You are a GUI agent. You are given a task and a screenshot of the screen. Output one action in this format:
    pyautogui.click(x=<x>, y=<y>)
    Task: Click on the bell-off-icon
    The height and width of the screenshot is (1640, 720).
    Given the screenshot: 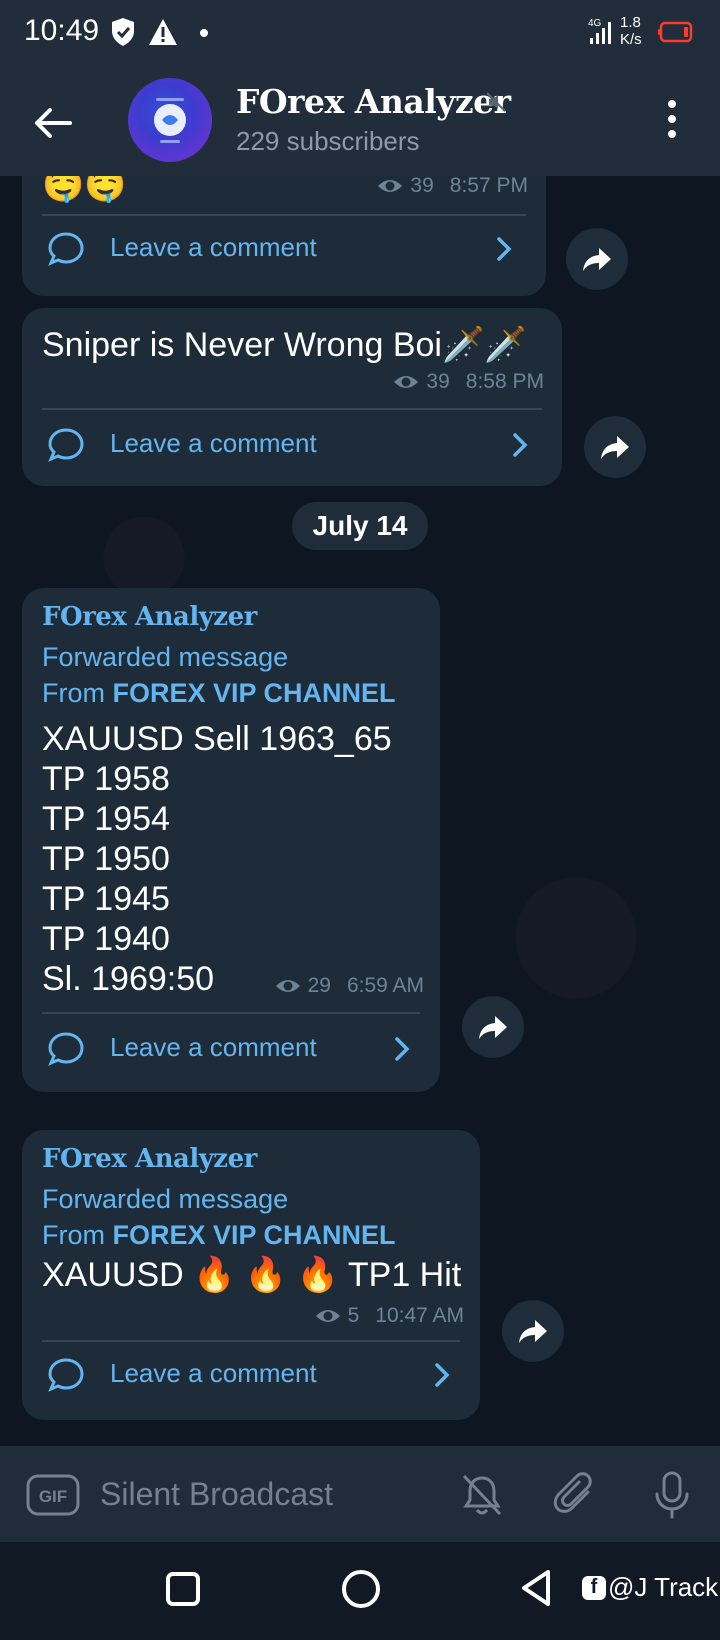 What is the action you would take?
    pyautogui.click(x=482, y=1495)
    